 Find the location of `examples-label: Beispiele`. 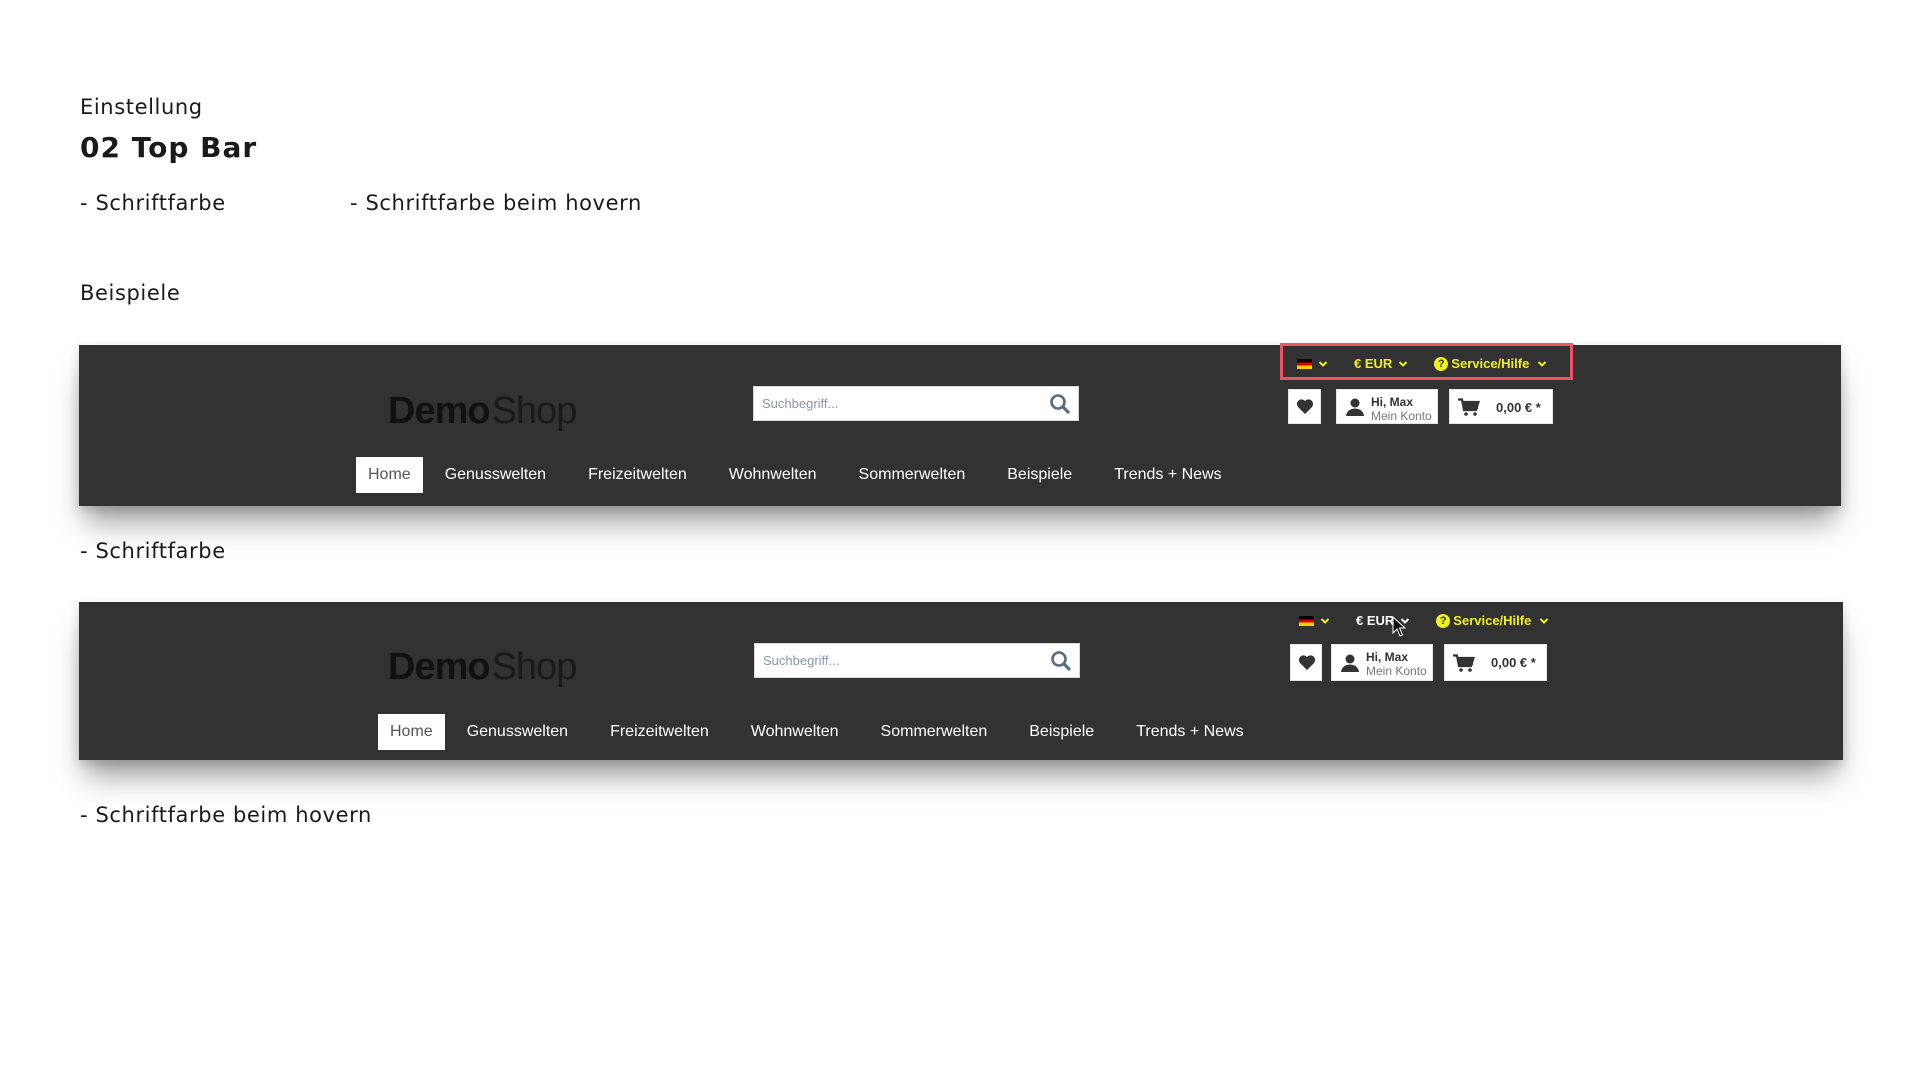

examples-label: Beispiele is located at coordinates (130, 293).